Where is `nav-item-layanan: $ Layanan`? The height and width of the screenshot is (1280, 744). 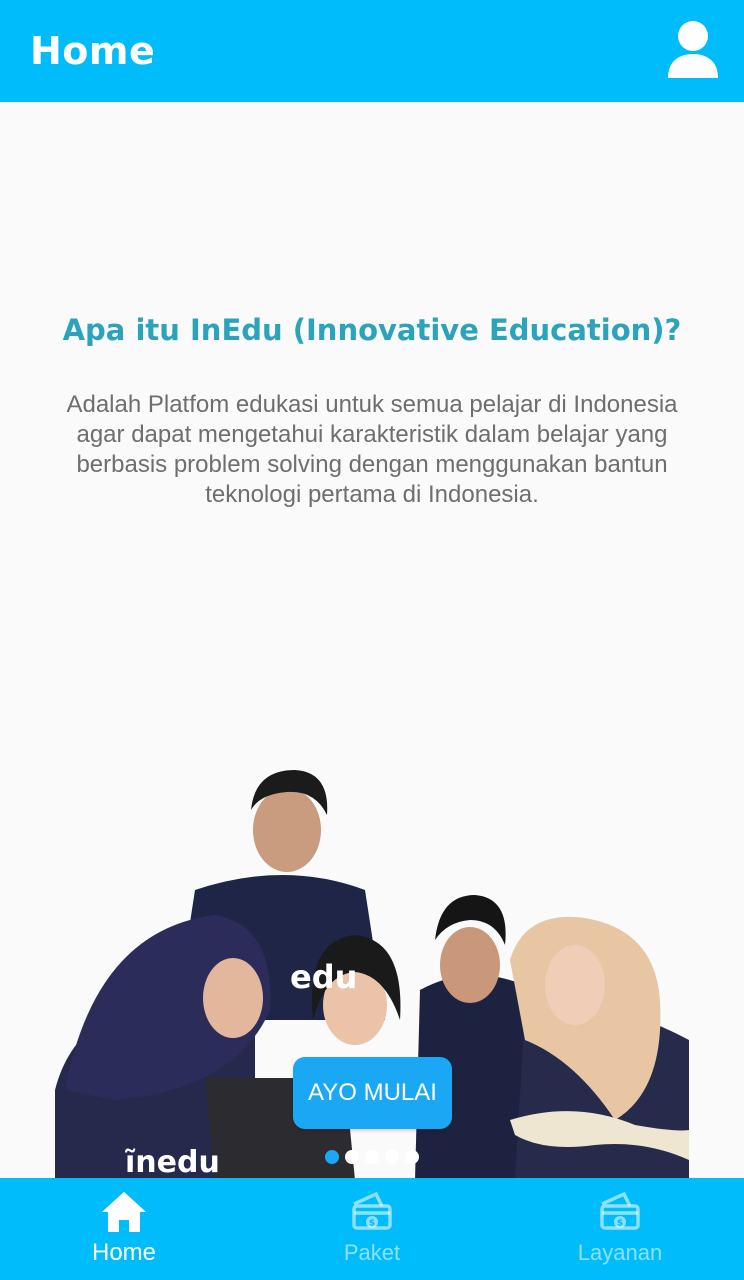
nav-item-layanan: $ Layanan is located at coordinates (620, 1229).